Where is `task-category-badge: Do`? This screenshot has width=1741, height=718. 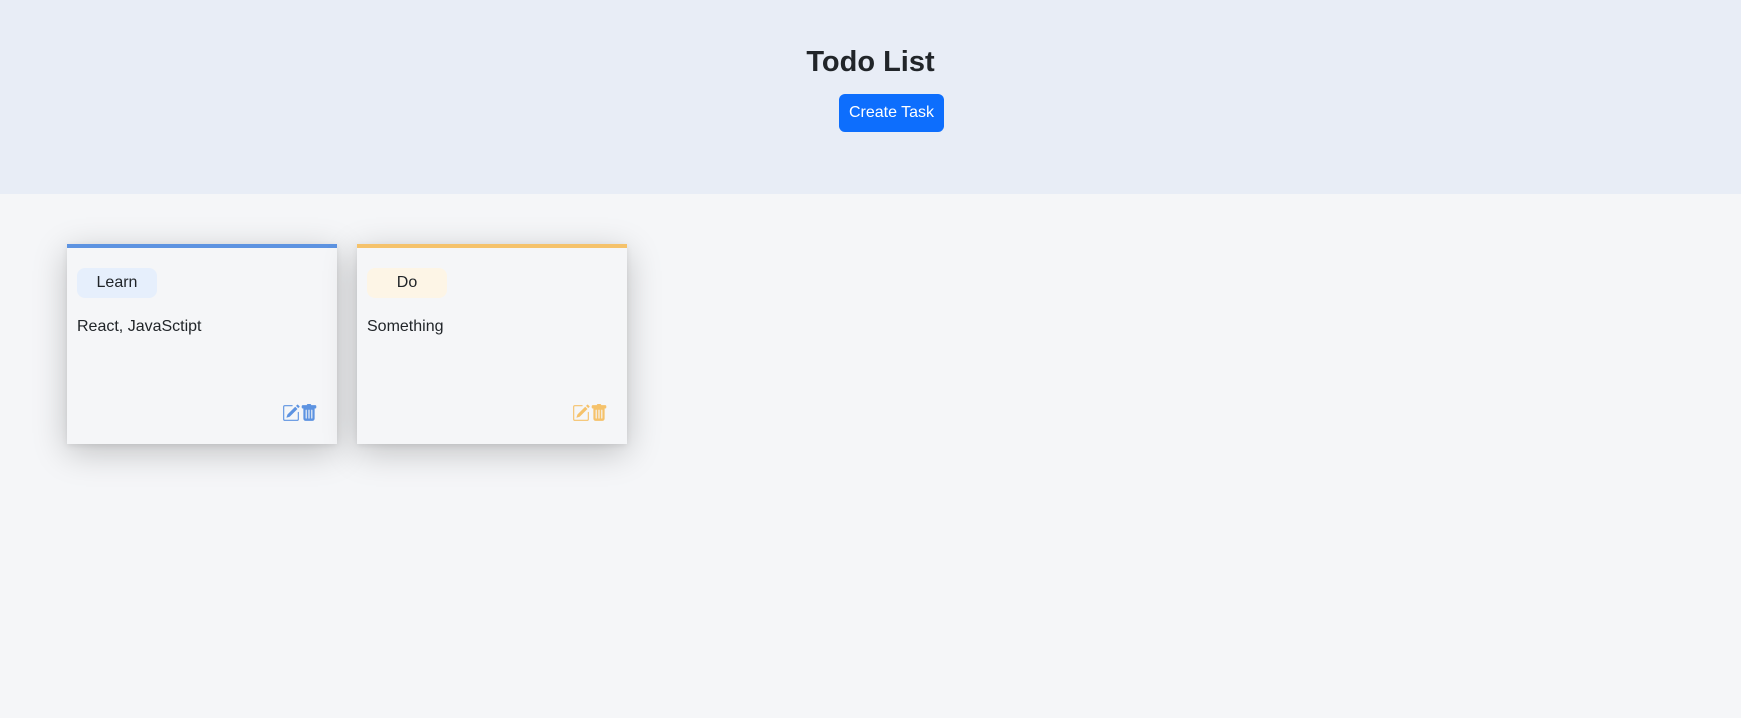 task-category-badge: Do is located at coordinates (407, 283).